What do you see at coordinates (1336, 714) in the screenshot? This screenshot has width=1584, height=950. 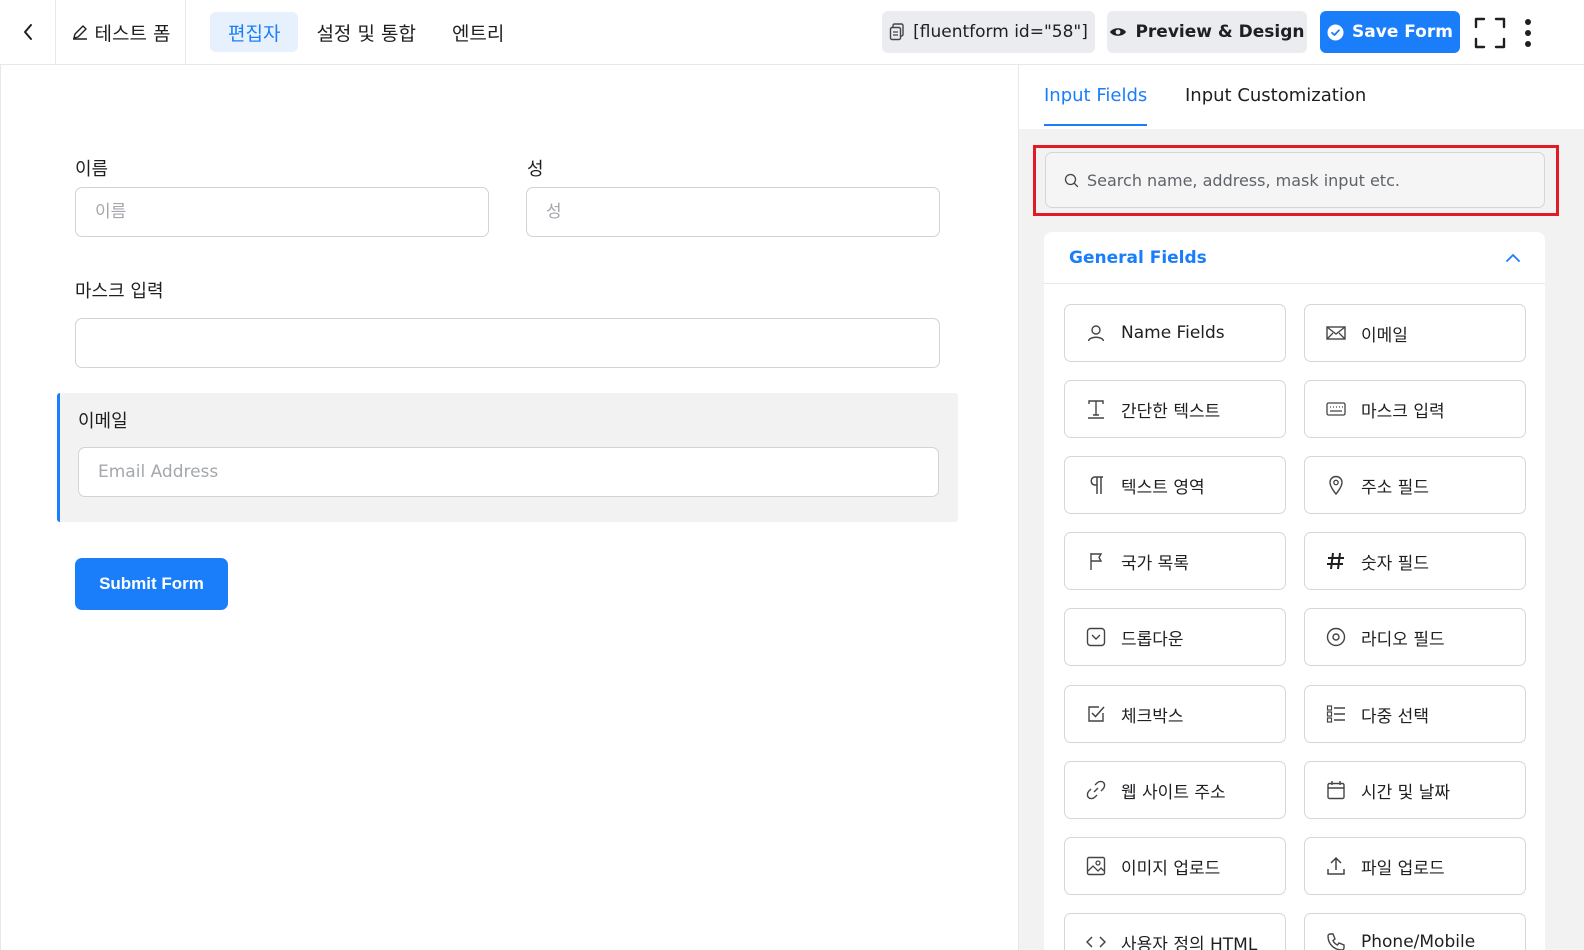 I see `list-icon` at bounding box center [1336, 714].